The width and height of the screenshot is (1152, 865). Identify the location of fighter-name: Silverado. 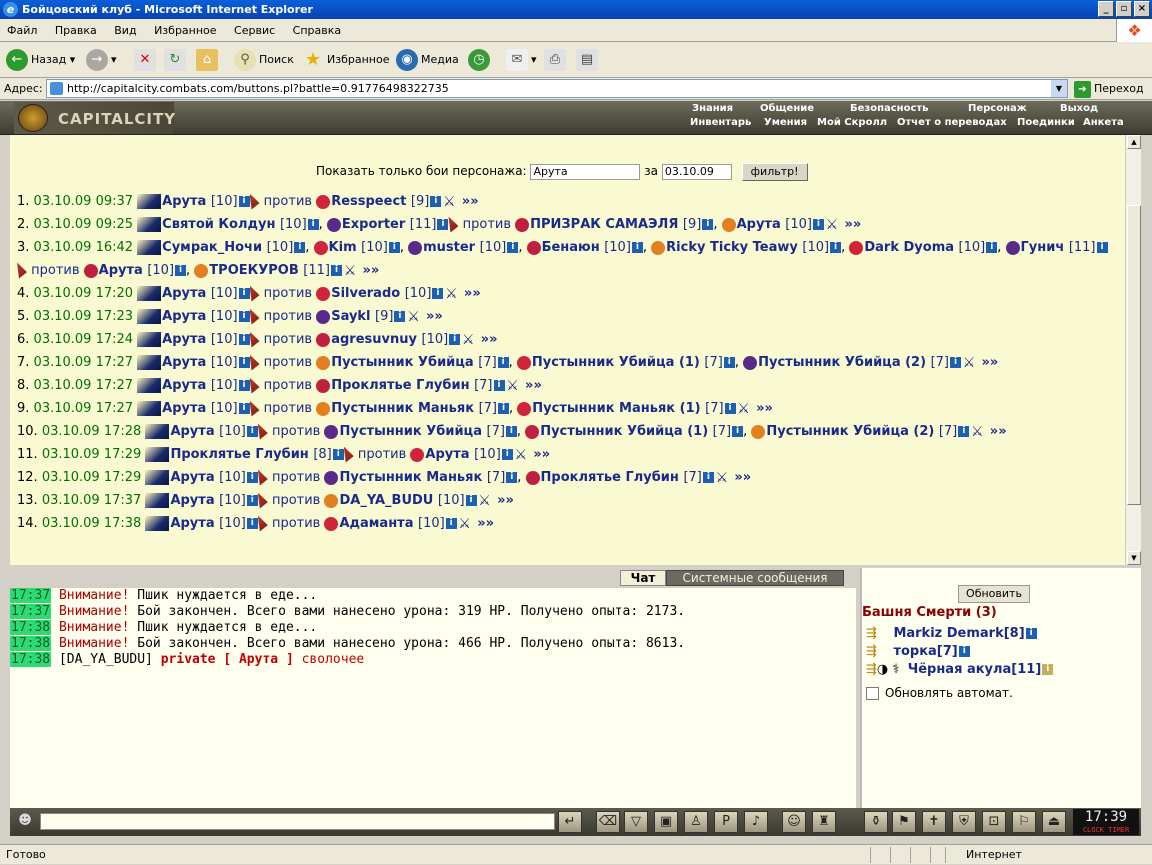
(368, 293).